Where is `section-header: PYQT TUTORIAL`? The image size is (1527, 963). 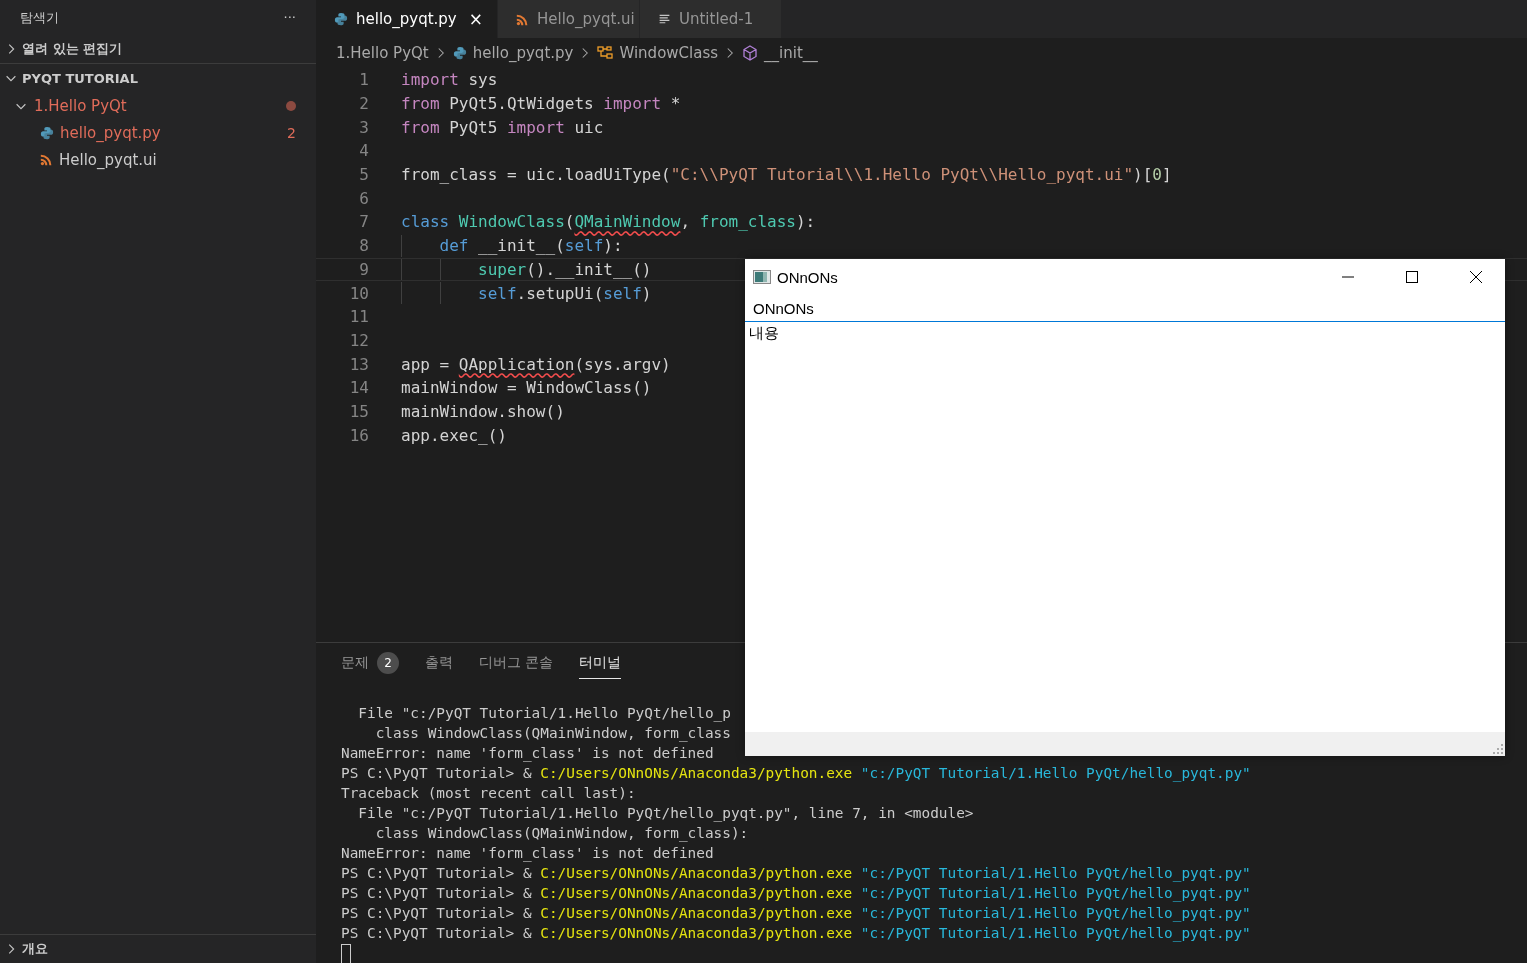
section-header: PYQT TUTORIAL is located at coordinates (158, 78).